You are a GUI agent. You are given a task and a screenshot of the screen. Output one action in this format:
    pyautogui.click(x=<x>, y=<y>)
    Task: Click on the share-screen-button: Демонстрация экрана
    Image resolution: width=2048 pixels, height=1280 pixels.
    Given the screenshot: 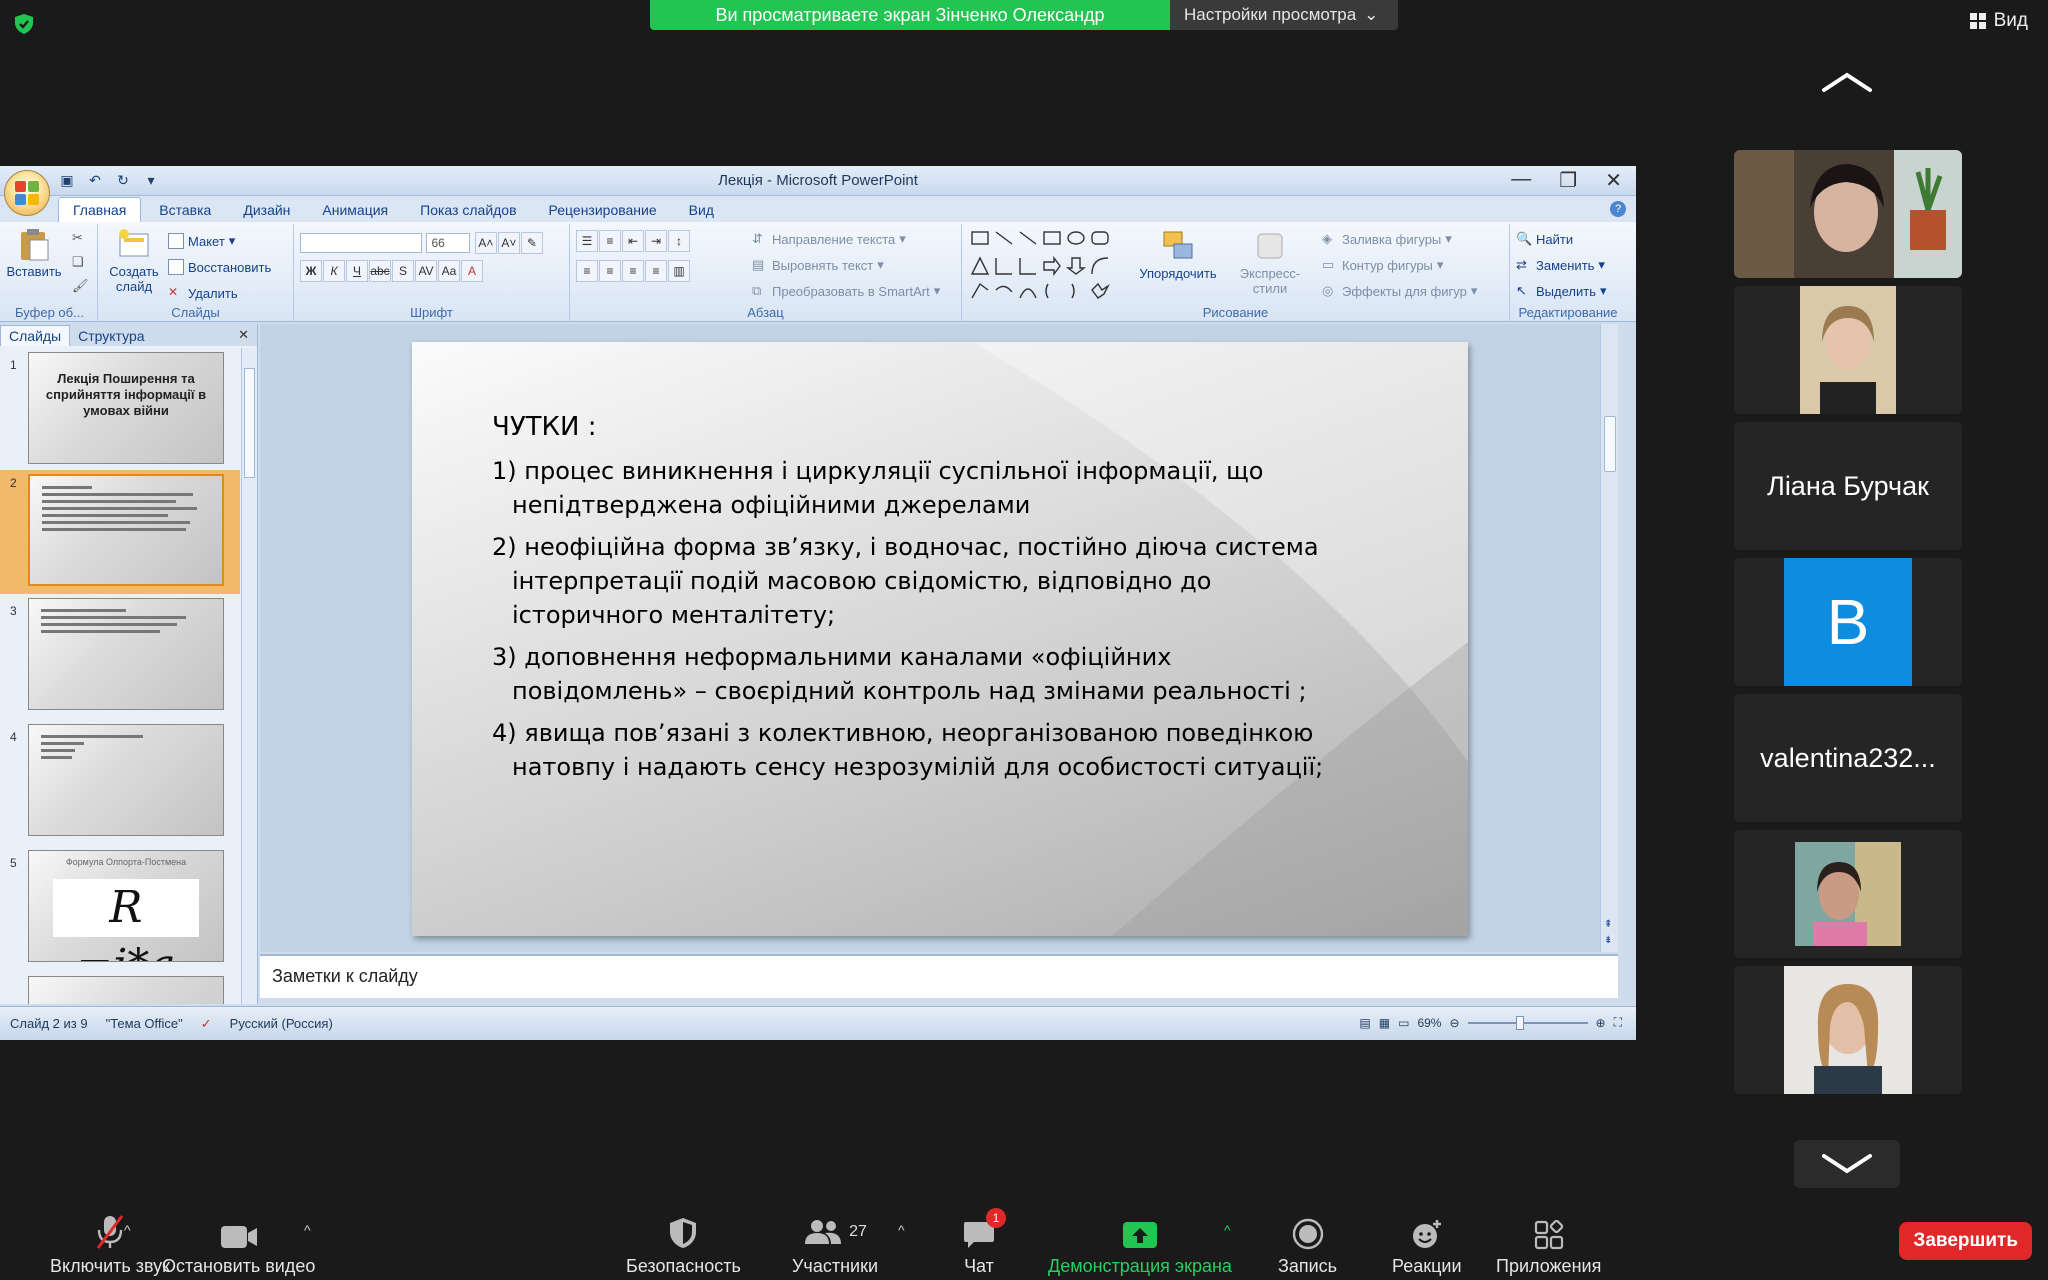 What is the action you would take?
    pyautogui.click(x=1140, y=1245)
    